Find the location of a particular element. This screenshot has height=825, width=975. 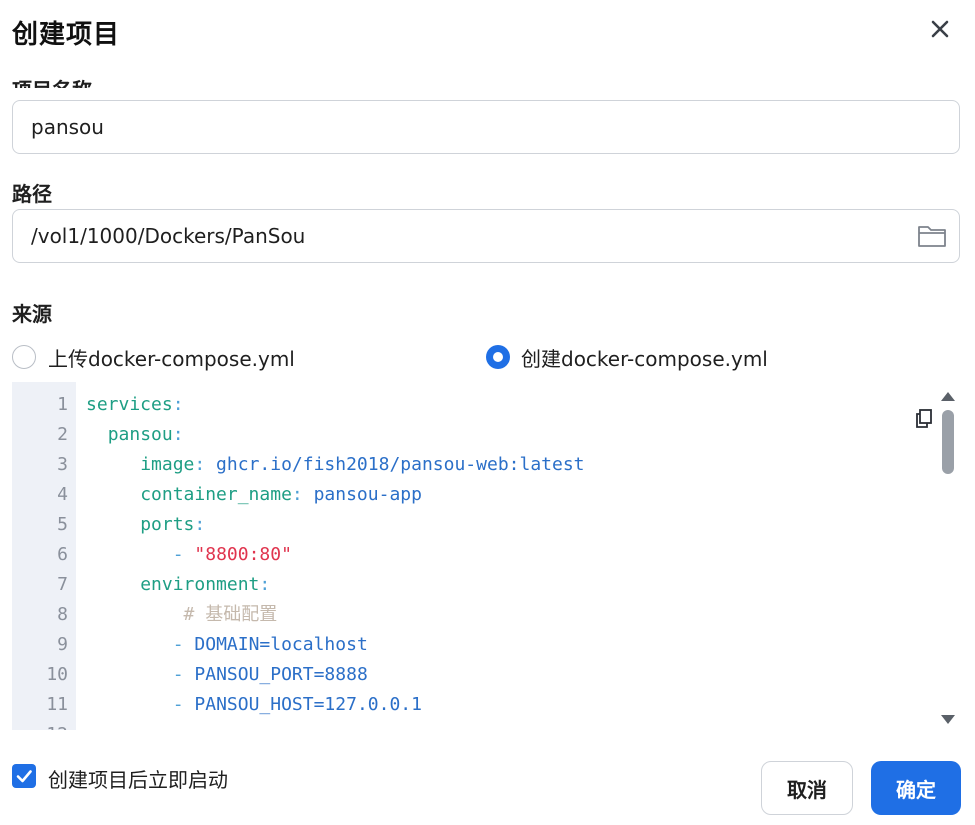

line-number: 2 is located at coordinates (62, 434).